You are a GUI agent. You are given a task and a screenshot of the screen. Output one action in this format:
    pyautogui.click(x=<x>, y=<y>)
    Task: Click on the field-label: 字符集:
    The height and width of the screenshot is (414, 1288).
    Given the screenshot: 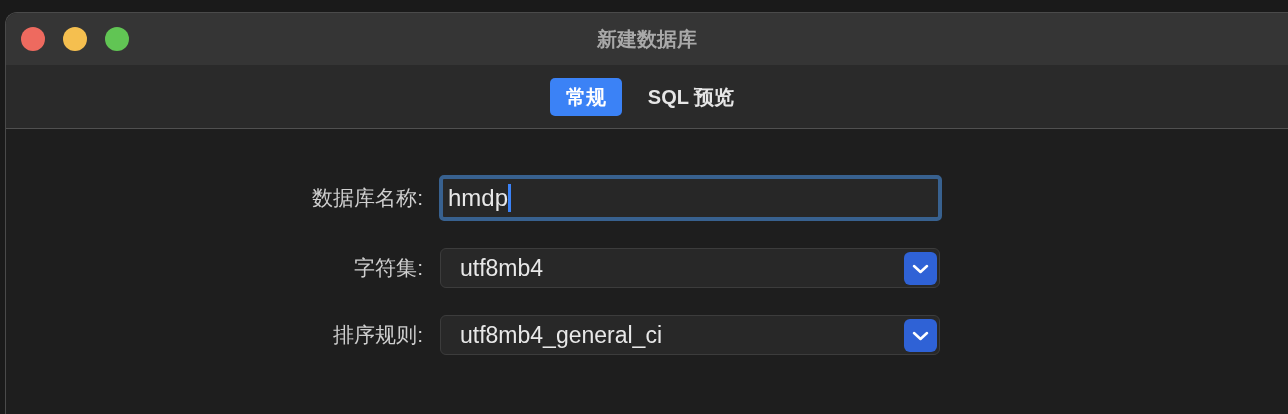 What is the action you would take?
    pyautogui.click(x=388, y=268)
    